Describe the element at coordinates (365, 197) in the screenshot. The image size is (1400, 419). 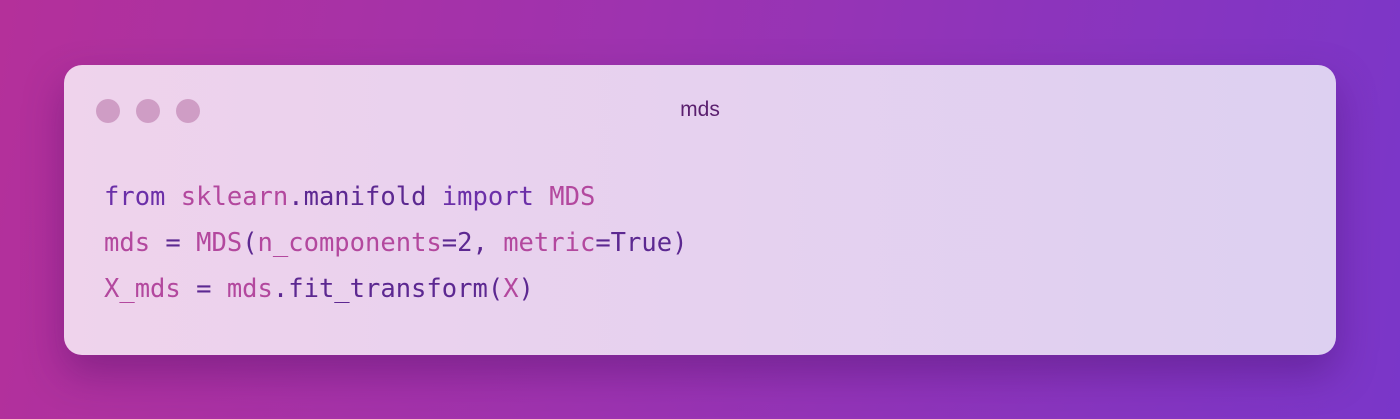
I see `code-token: .manifold` at that location.